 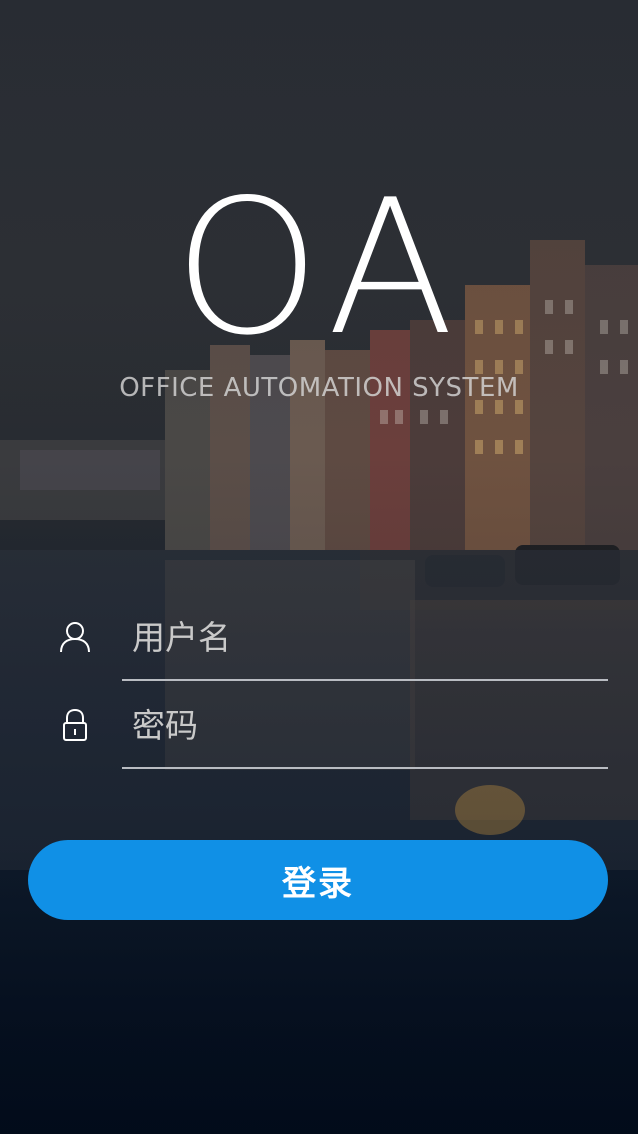 I want to click on password-input, so click(x=365, y=725).